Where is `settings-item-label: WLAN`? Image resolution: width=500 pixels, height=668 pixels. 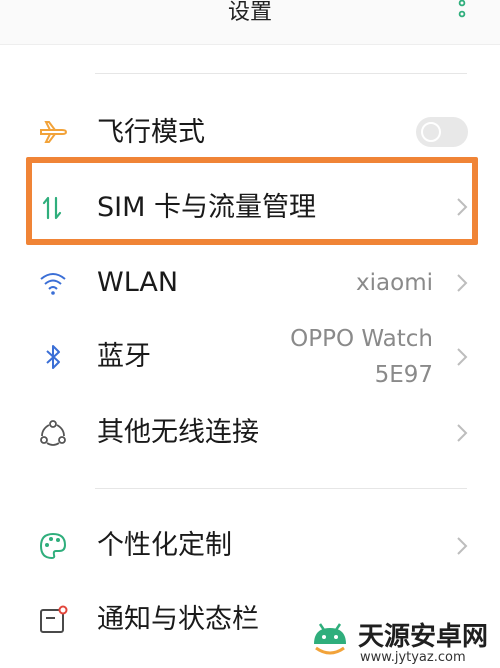
settings-item-label: WLAN is located at coordinates (138, 282).